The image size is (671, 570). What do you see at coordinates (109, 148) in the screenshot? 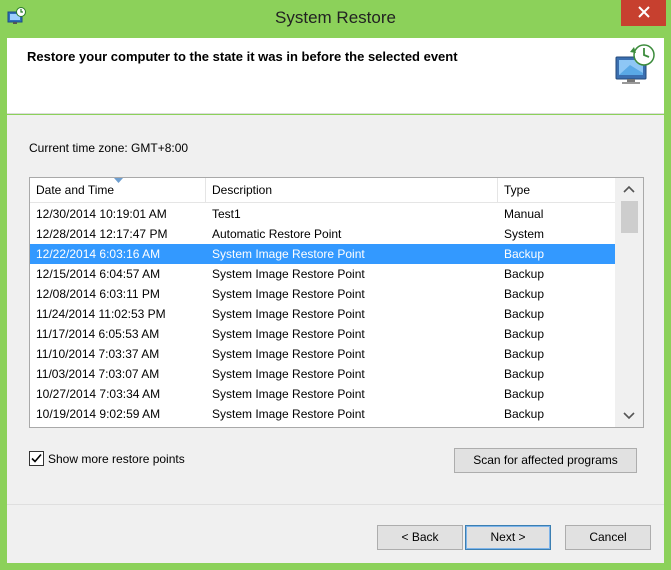
I see `timezone-label: Current time zone: GMT+8:00` at bounding box center [109, 148].